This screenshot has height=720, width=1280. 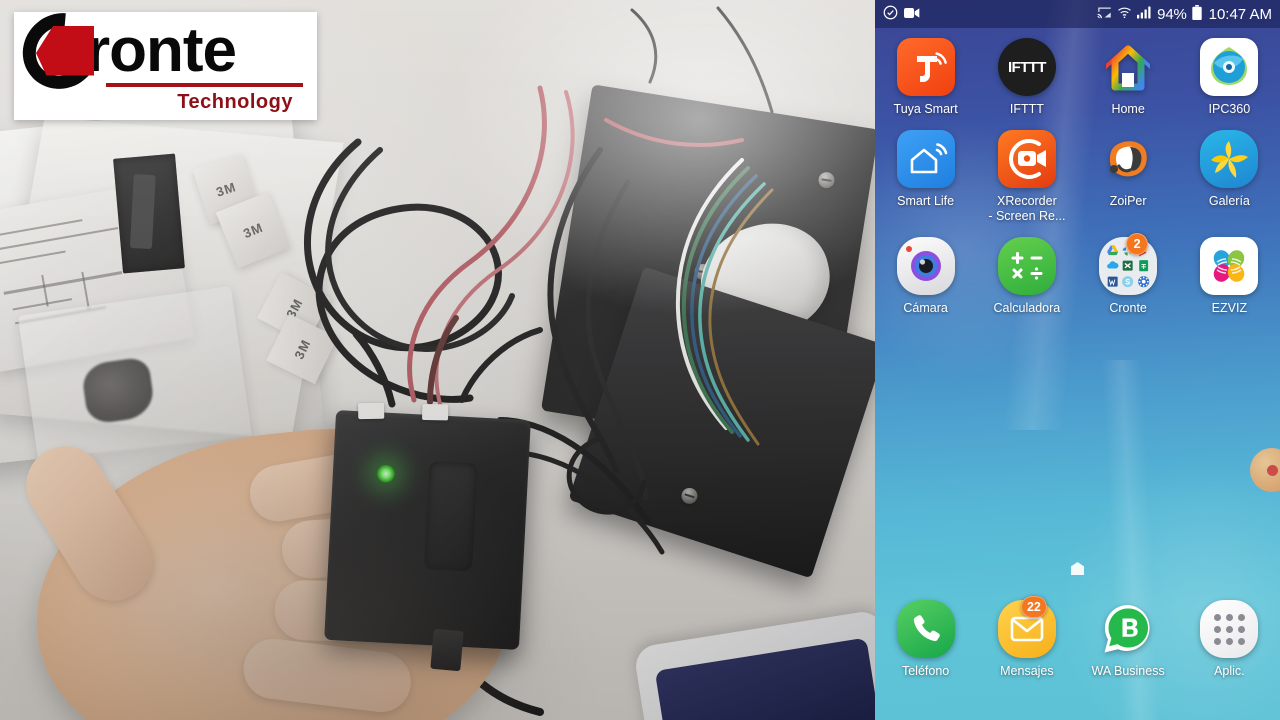 What do you see at coordinates (1172, 14) in the screenshot?
I see `battery-percent-label: 94%` at bounding box center [1172, 14].